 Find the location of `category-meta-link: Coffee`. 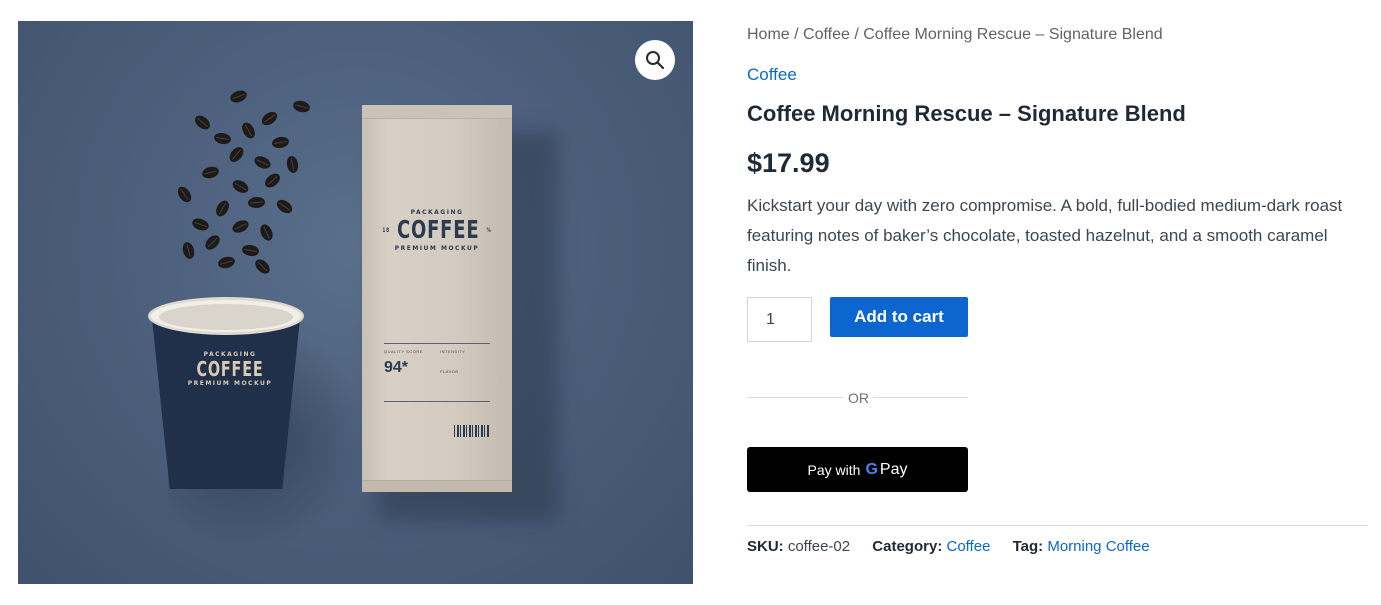

category-meta-link: Coffee is located at coordinates (968, 546).